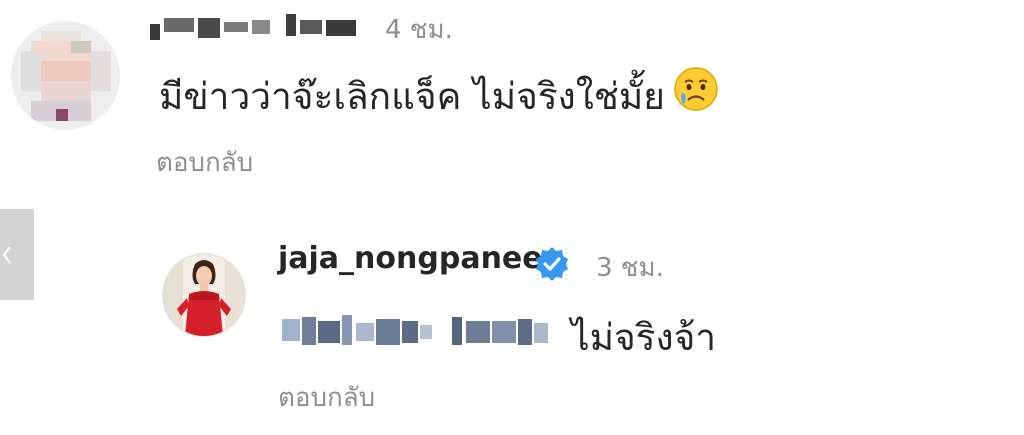 This screenshot has height=435, width=1024. I want to click on comment-text: มีข่าวว่าจ๊ะเลิกแจ็ค ไม่จริงใช่มั้ย, so click(412, 96).